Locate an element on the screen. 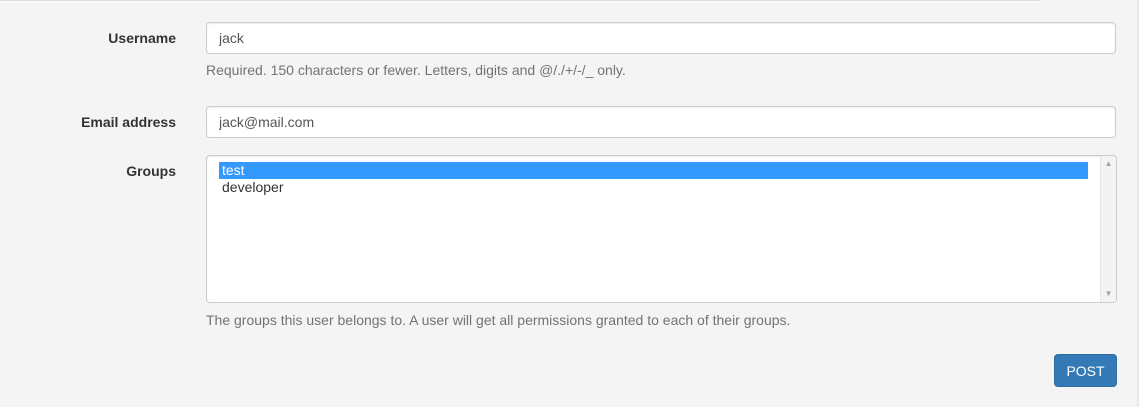 The height and width of the screenshot is (407, 1139). username-label: Username is located at coordinates (142, 38).